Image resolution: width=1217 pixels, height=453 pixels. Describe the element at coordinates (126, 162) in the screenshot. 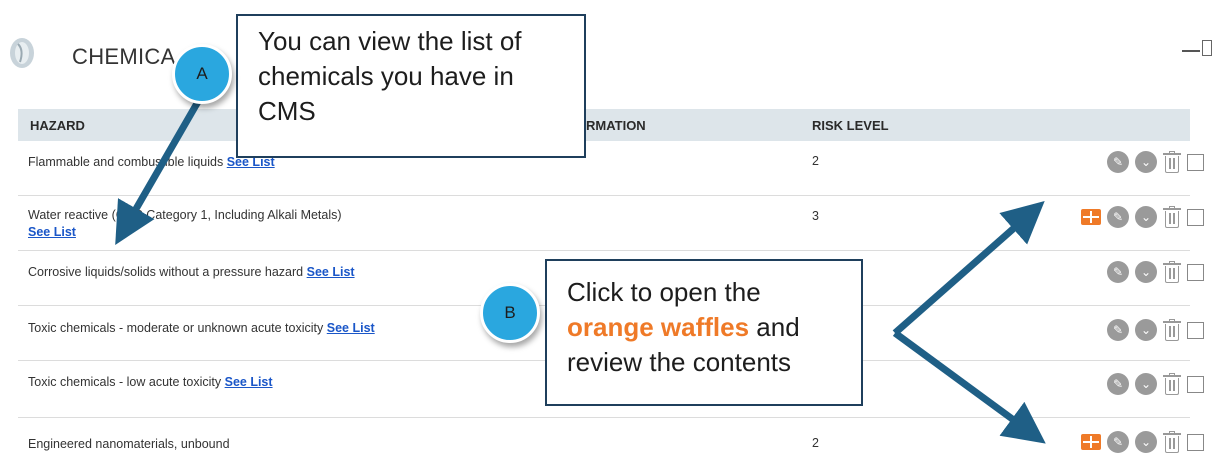

I see `hazard-text: Flammable and combustible liquids` at that location.